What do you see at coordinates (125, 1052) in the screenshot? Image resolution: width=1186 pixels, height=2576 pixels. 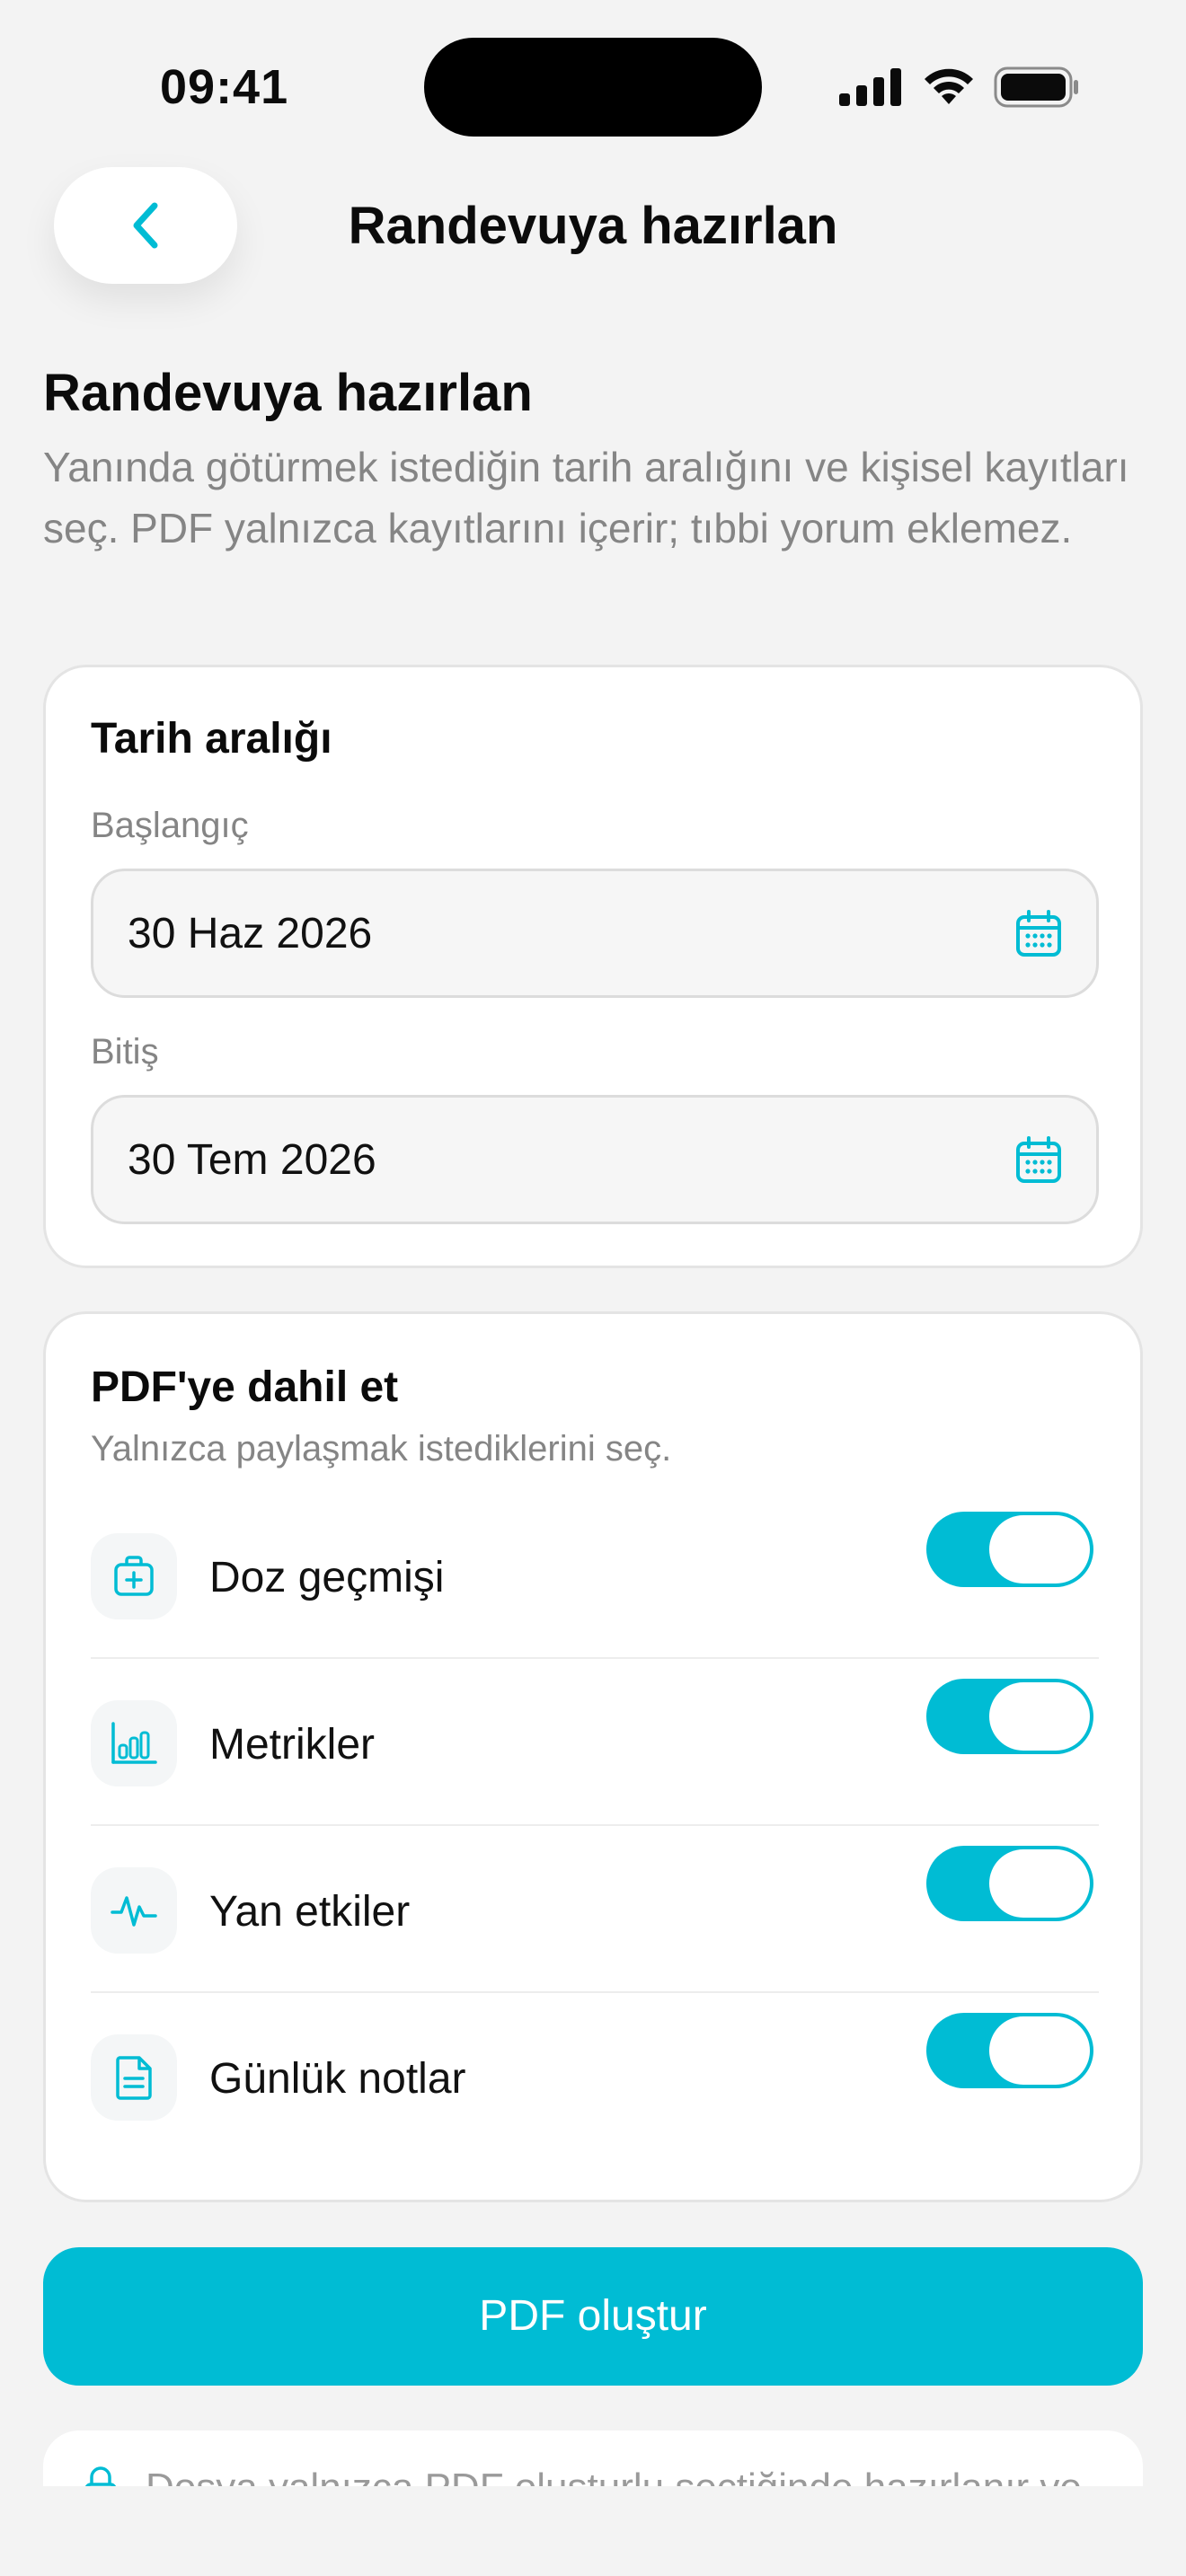 I see `end-date-label: Bitiş` at bounding box center [125, 1052].